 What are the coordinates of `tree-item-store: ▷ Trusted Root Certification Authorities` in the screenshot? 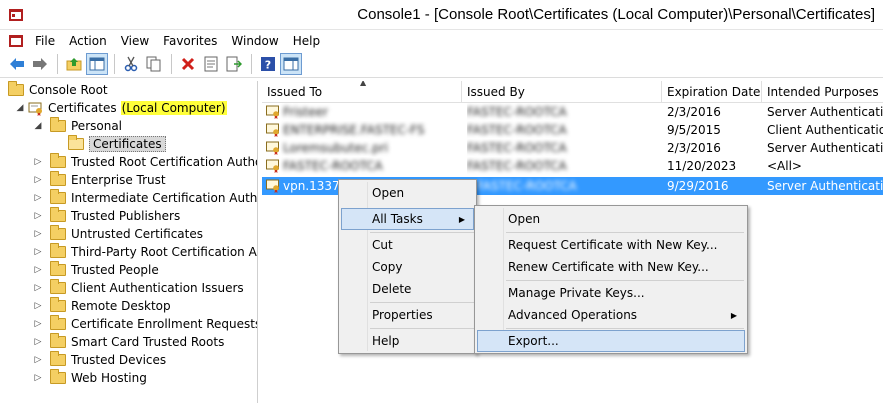 It's located at (144, 162).